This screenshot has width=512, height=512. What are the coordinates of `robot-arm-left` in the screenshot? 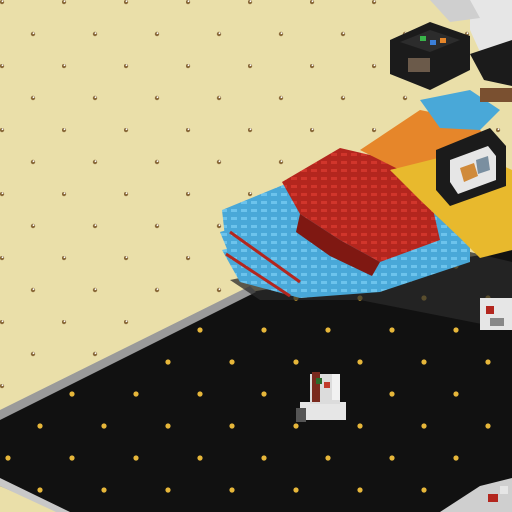 It's located at (316, 387).